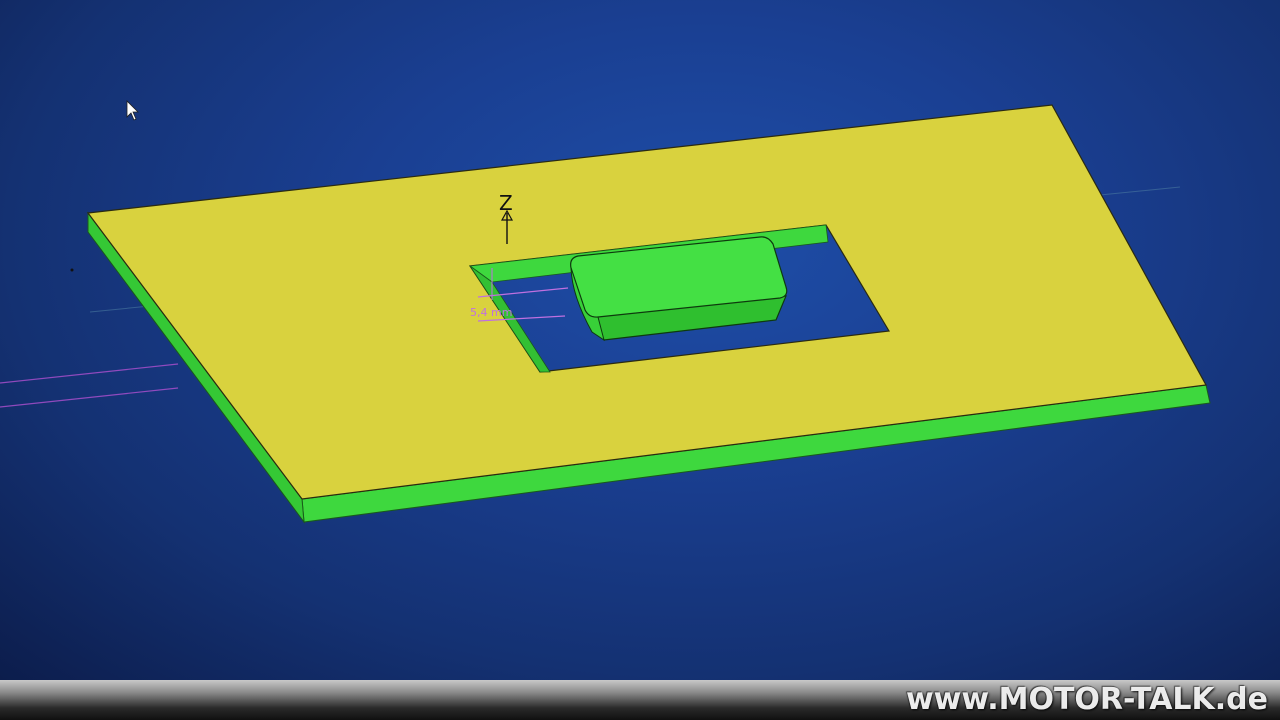 This screenshot has width=1280, height=720. What do you see at coordinates (491, 312) in the screenshot?
I see `dimension-label: 5,4 mm` at bounding box center [491, 312].